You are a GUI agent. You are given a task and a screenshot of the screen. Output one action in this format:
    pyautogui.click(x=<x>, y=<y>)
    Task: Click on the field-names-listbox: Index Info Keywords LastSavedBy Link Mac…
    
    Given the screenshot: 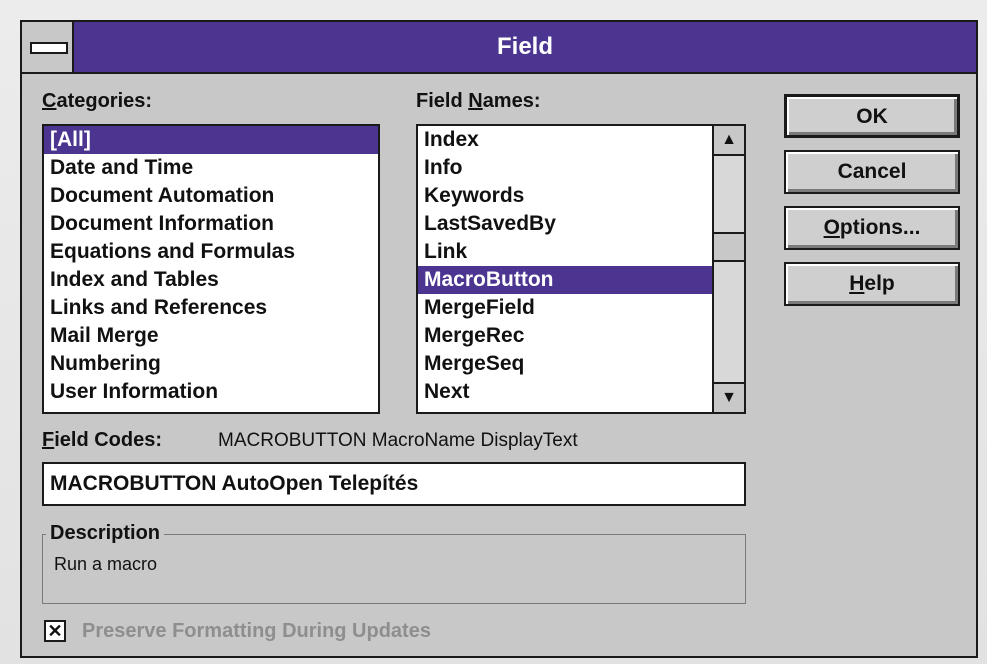 What is the action you would take?
    pyautogui.click(x=581, y=269)
    